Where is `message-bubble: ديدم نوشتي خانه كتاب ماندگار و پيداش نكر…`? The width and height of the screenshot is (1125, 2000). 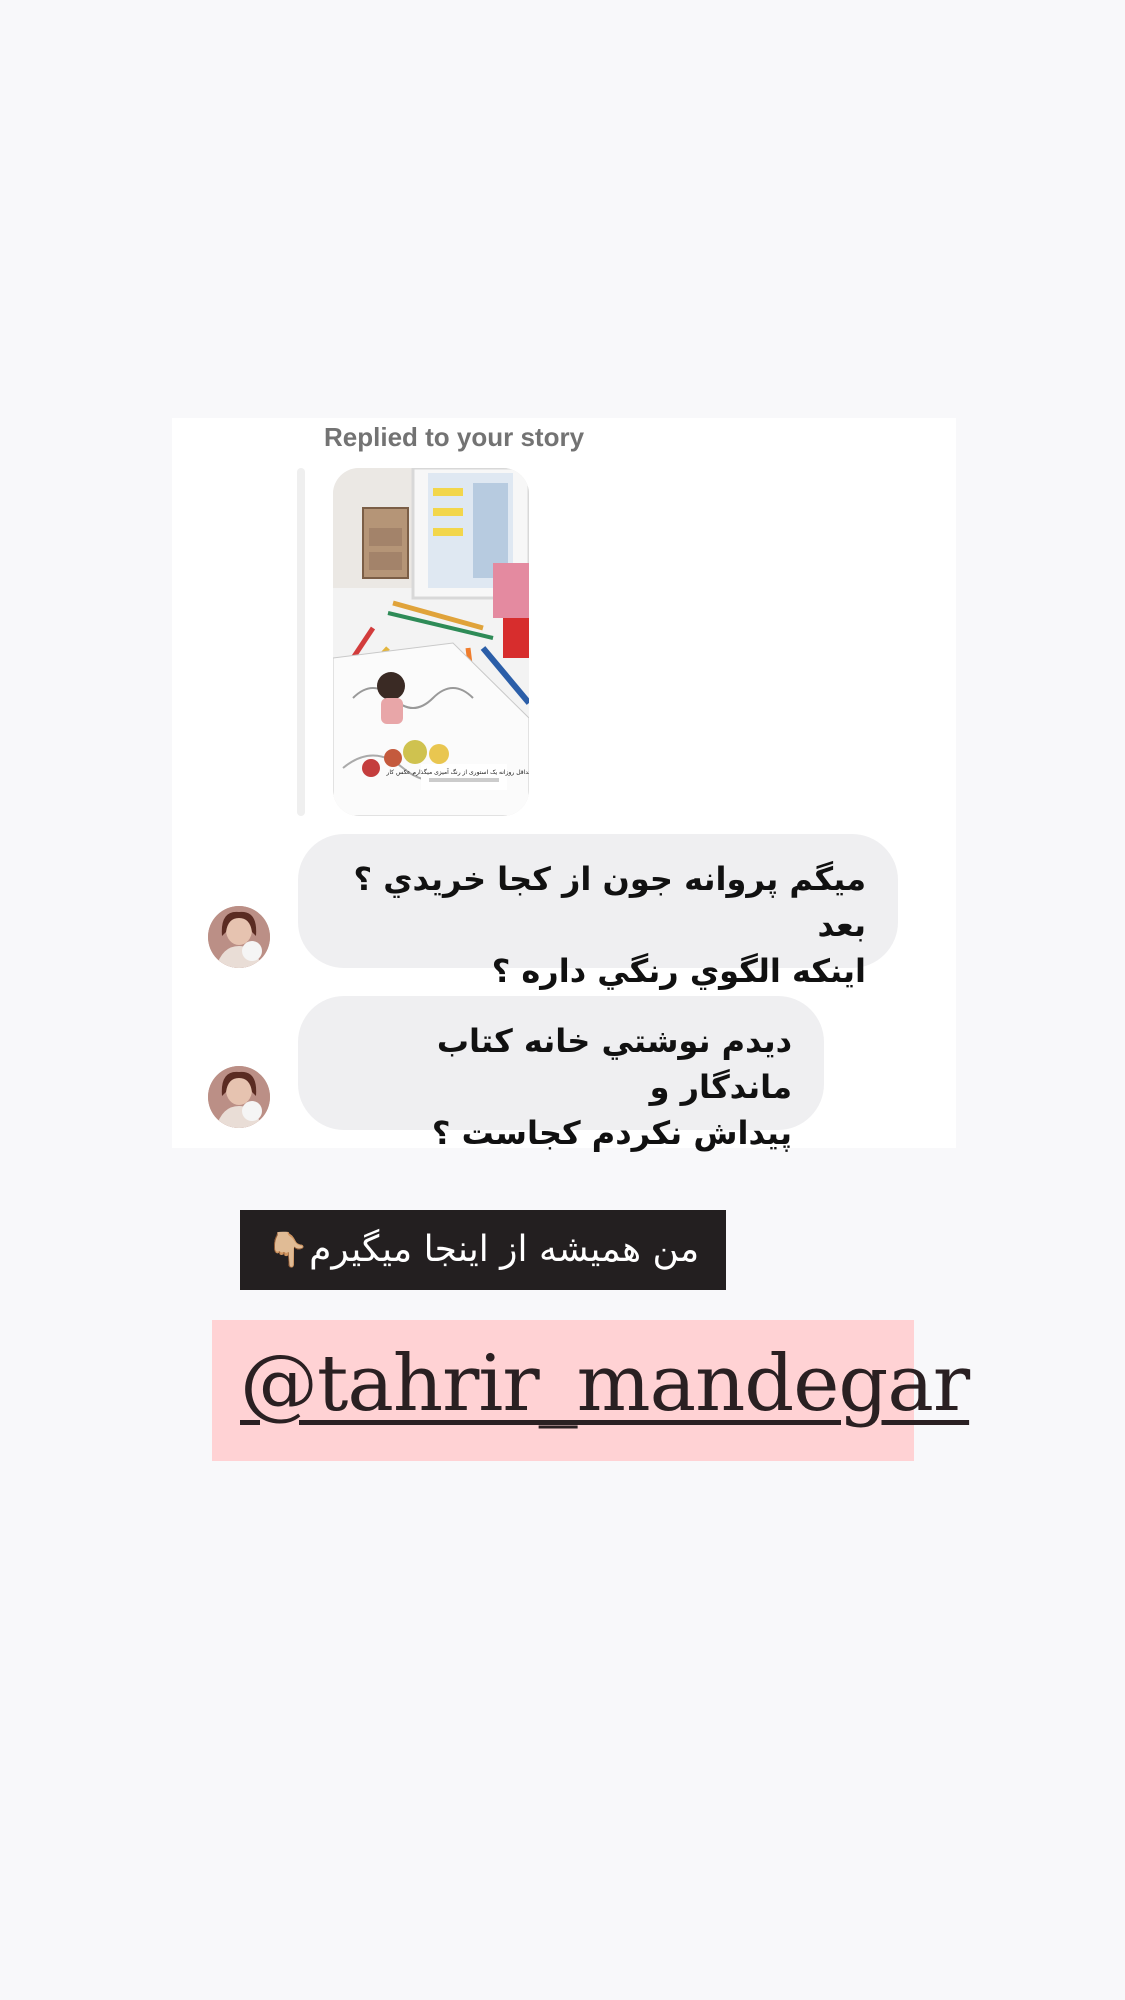 message-bubble: ديدم نوشتي خانه كتاب ماندگار و پيداش نكر… is located at coordinates (561, 1074).